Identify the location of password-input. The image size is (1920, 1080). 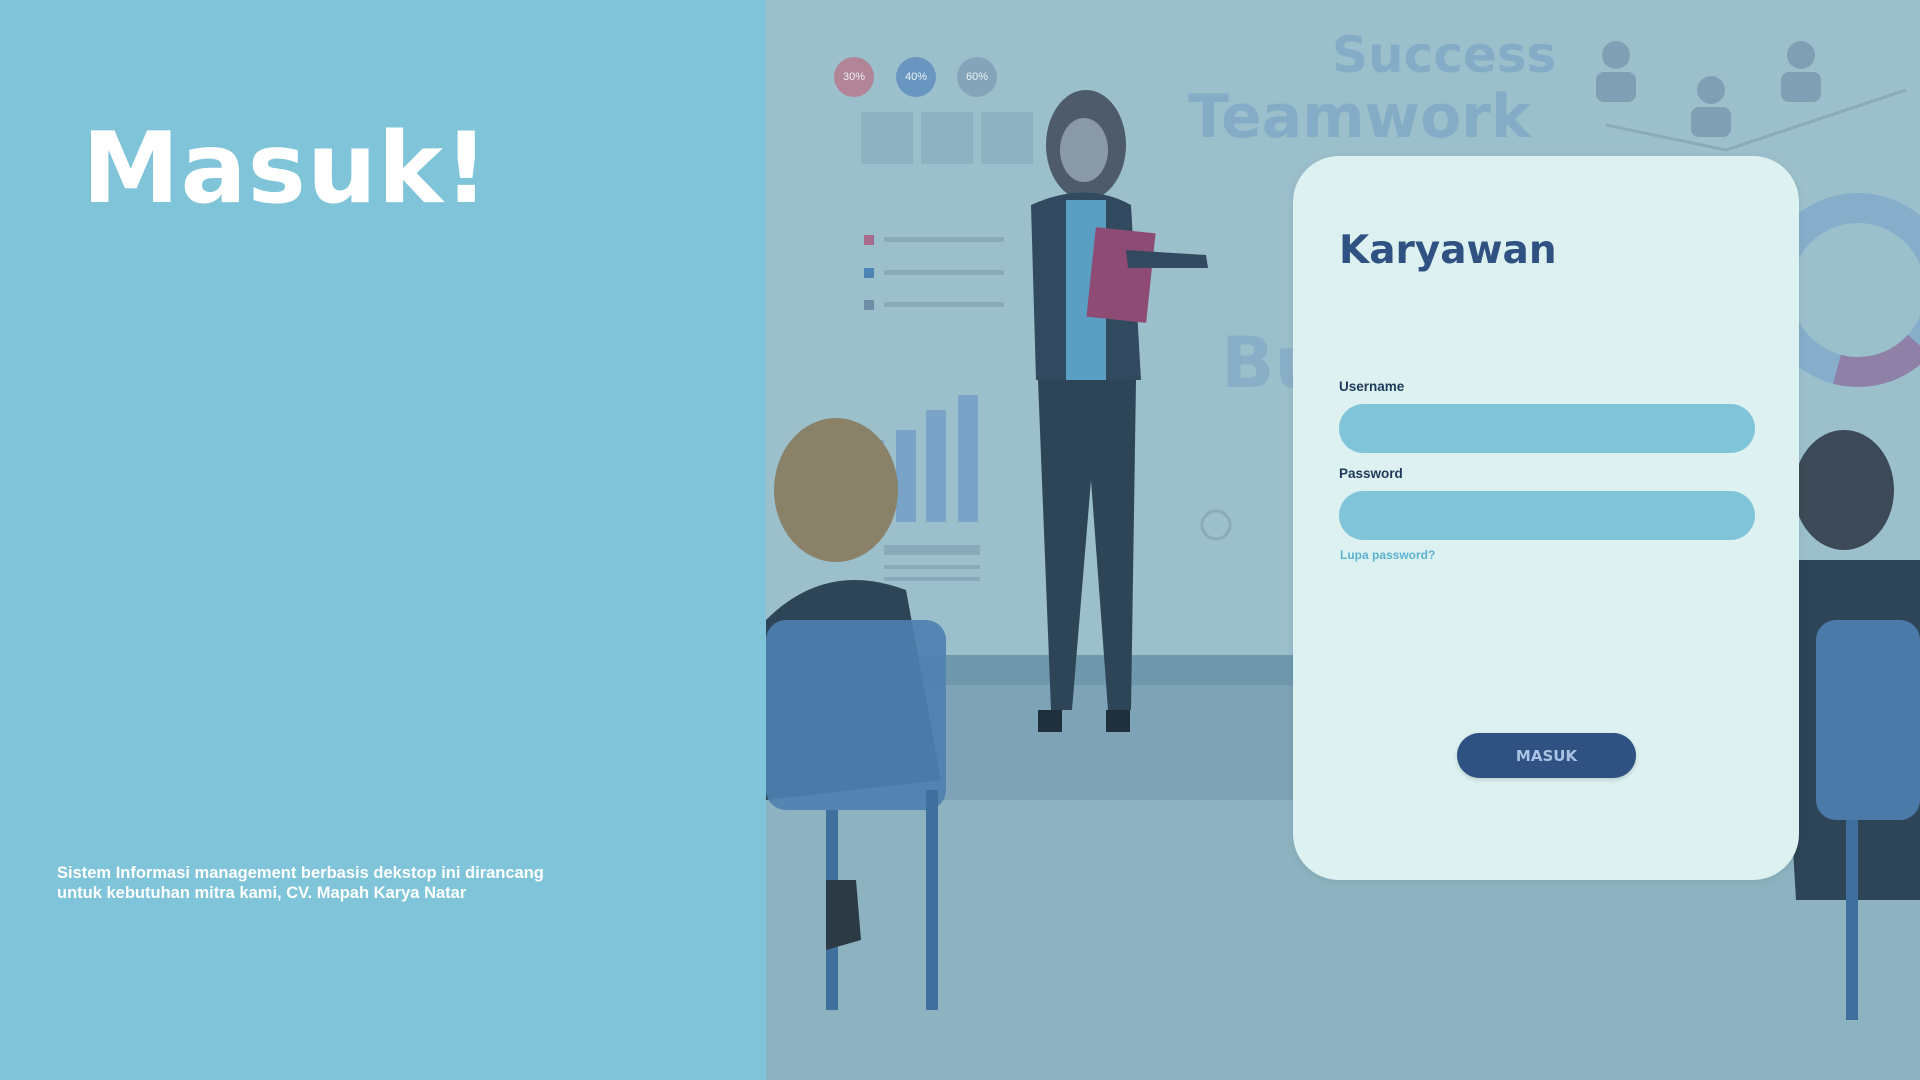
(1547, 515).